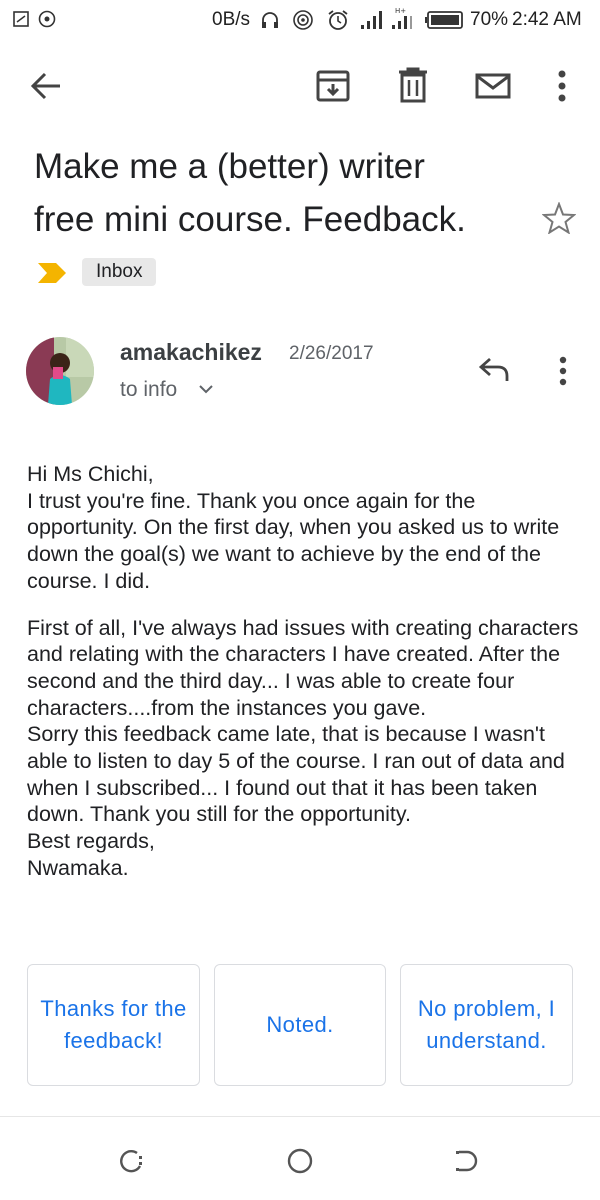 The width and height of the screenshot is (600, 1200). Describe the element at coordinates (402, 18) in the screenshot. I see `signal-icon-2: H+` at that location.